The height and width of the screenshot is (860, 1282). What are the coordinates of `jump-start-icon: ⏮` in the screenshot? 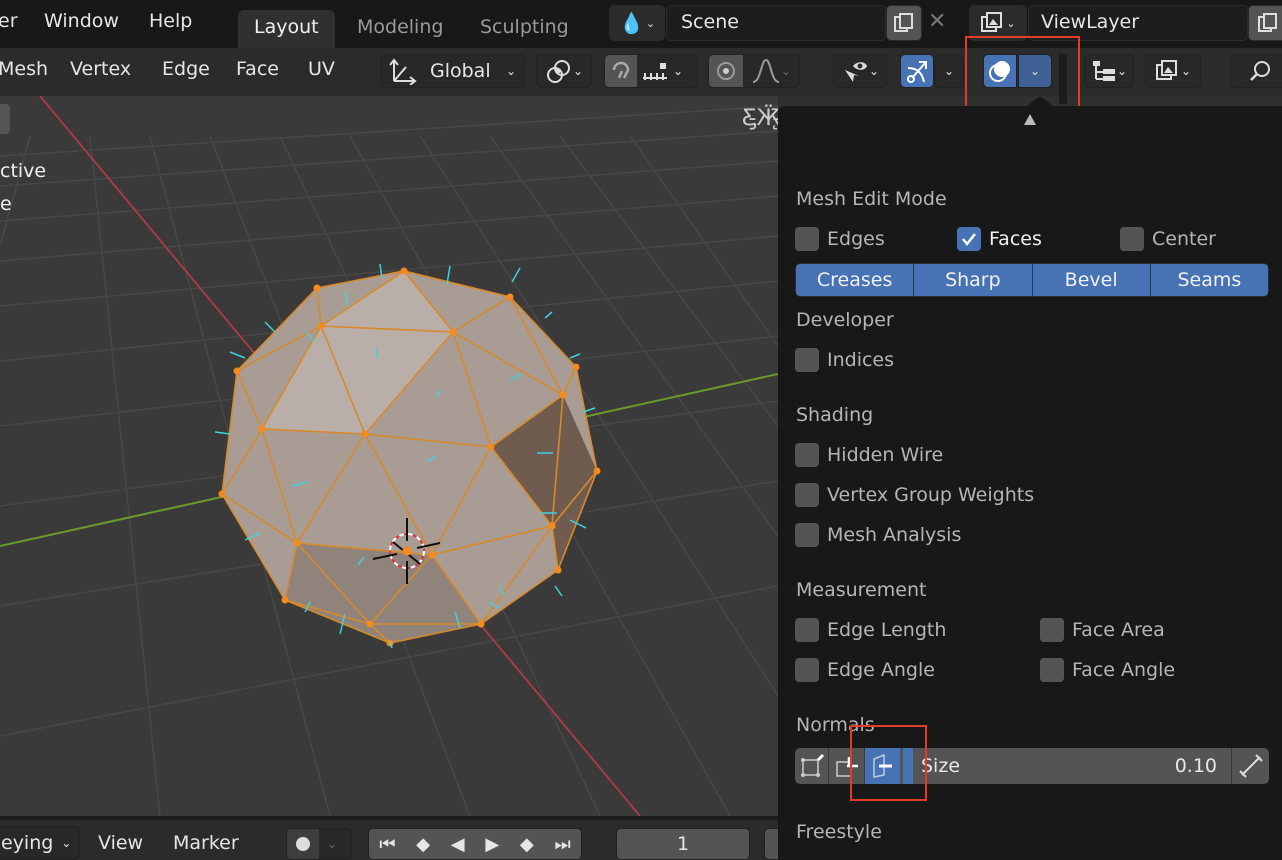 It's located at (387, 844).